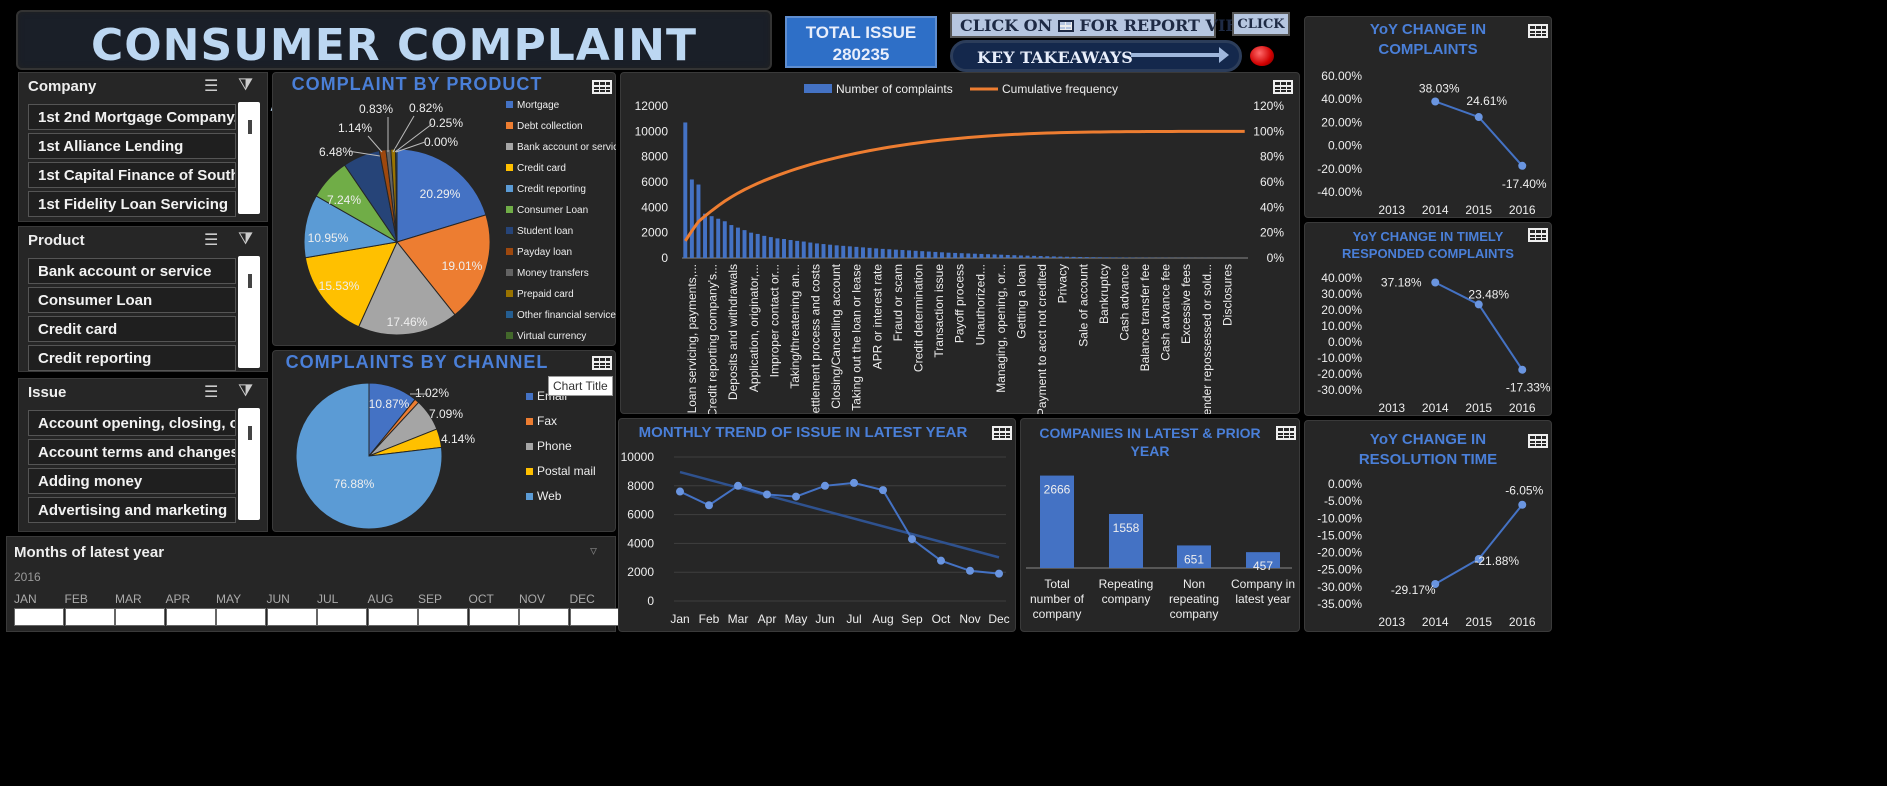 This screenshot has width=1887, height=786. I want to click on y-tick-label: 0, so click(664, 258).